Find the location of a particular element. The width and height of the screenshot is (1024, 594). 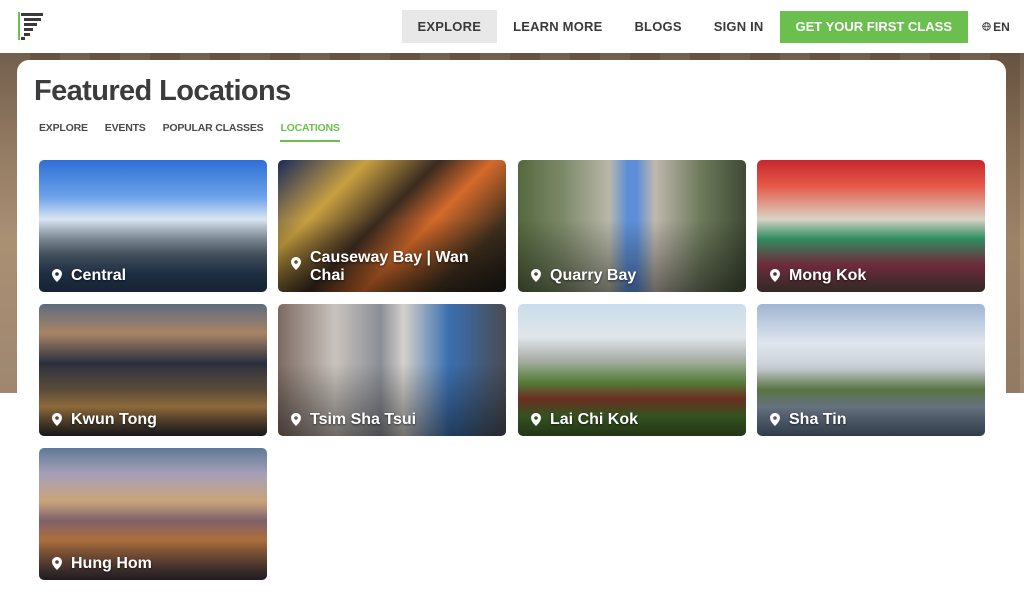

tab-explore: EXPLORE is located at coordinates (63, 132).